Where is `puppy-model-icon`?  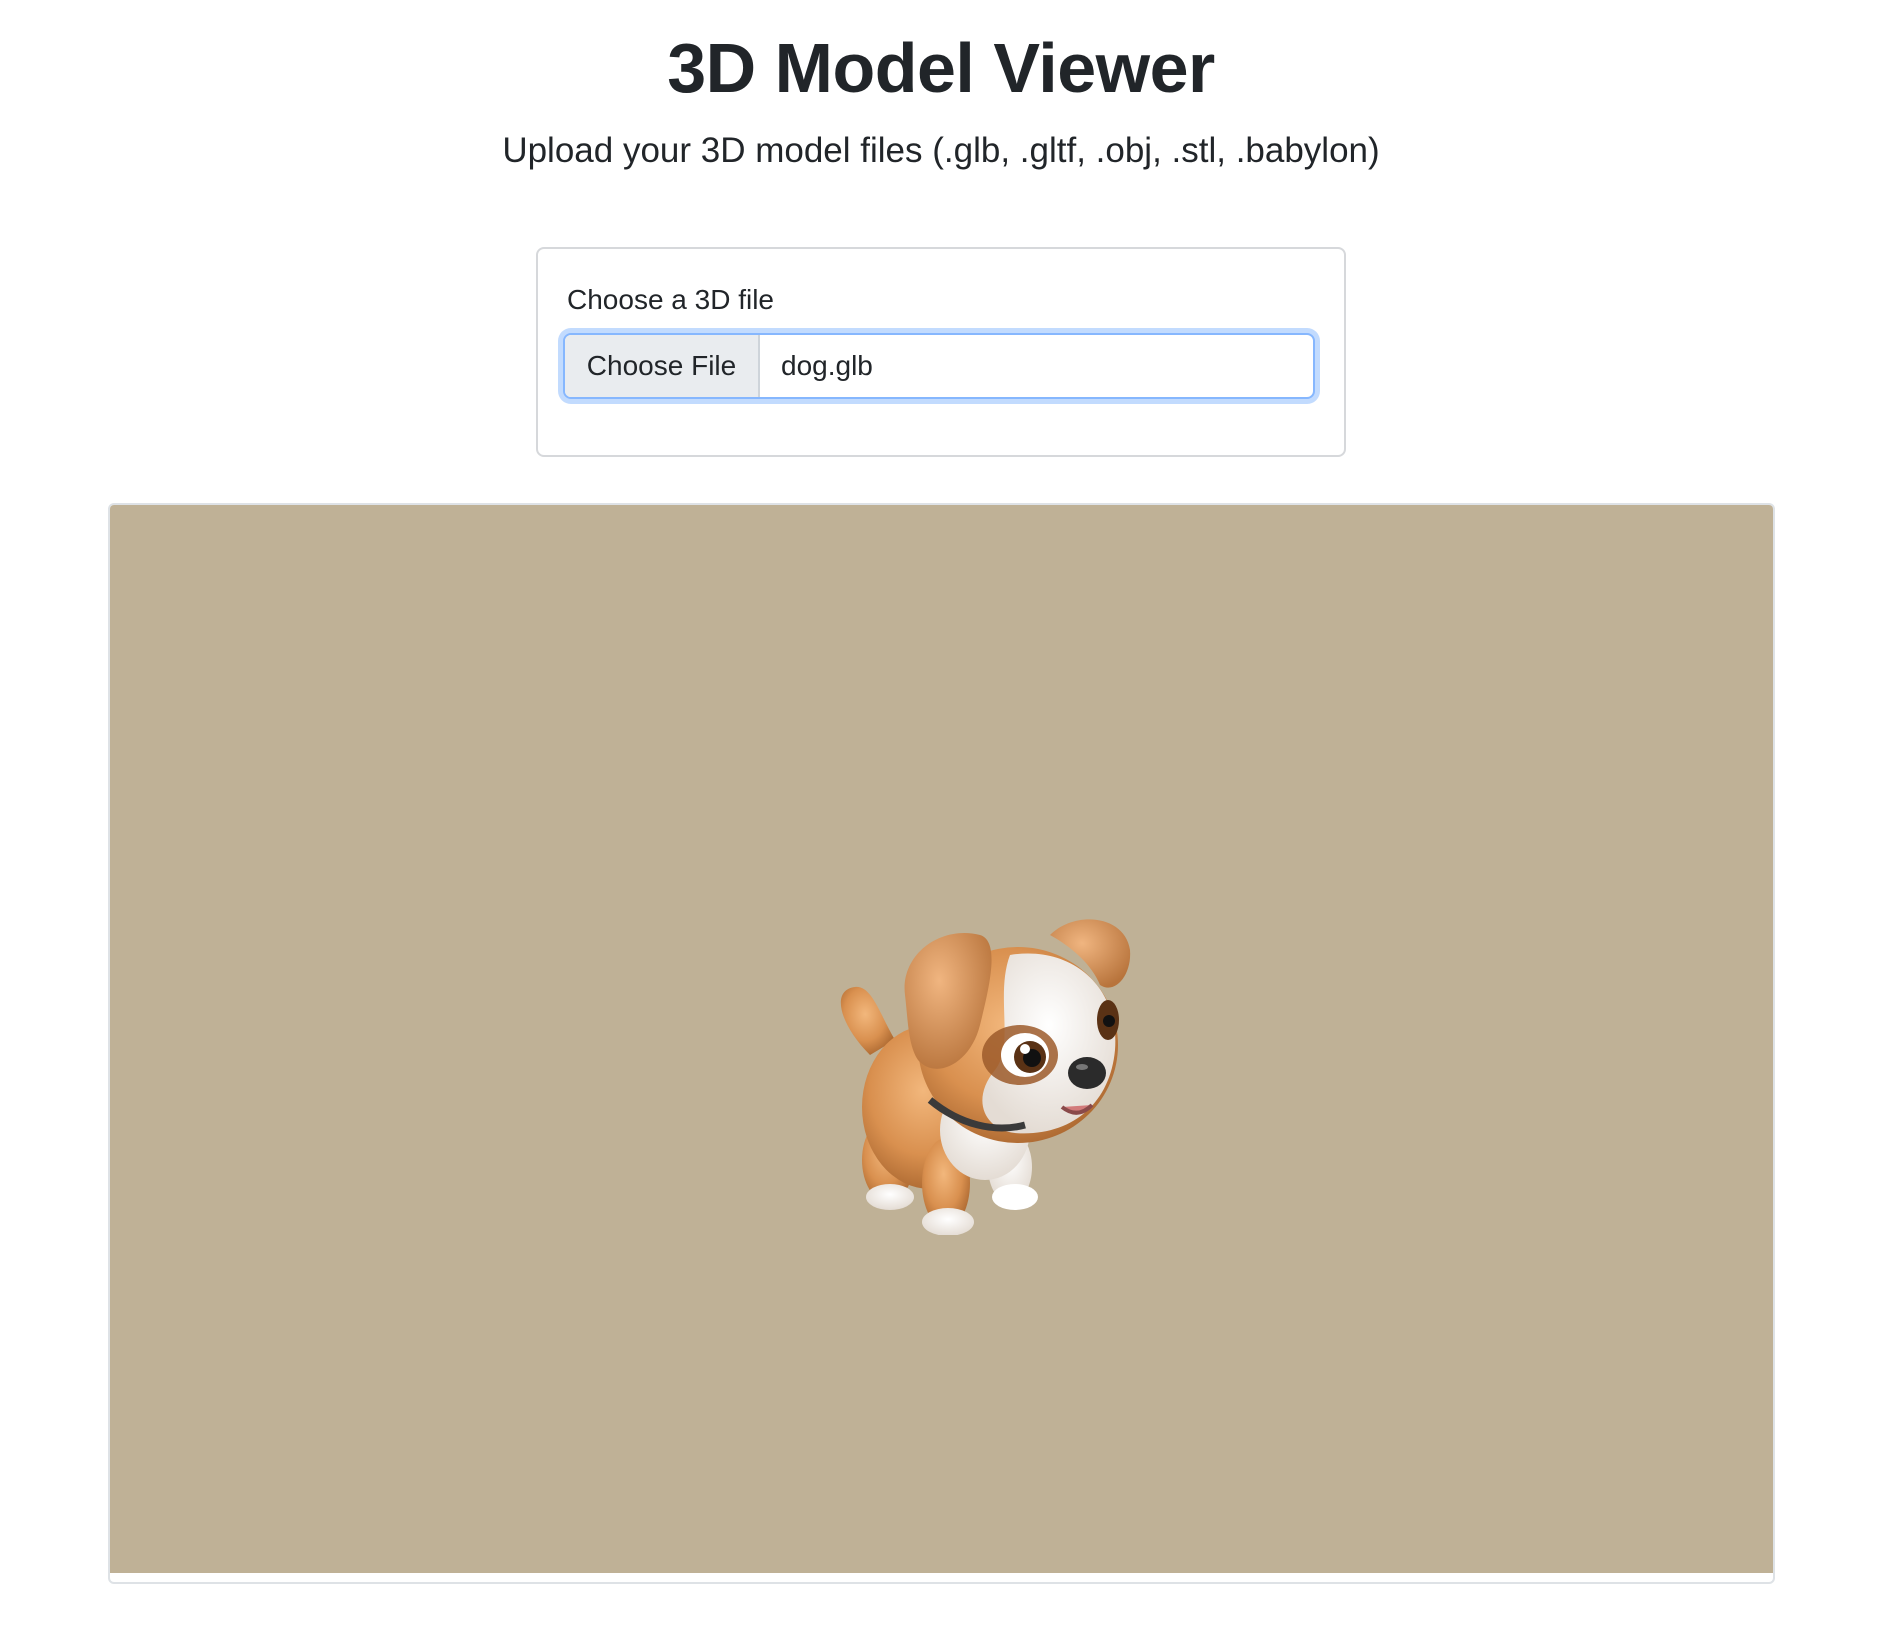
puppy-model-icon is located at coordinates (985, 1077).